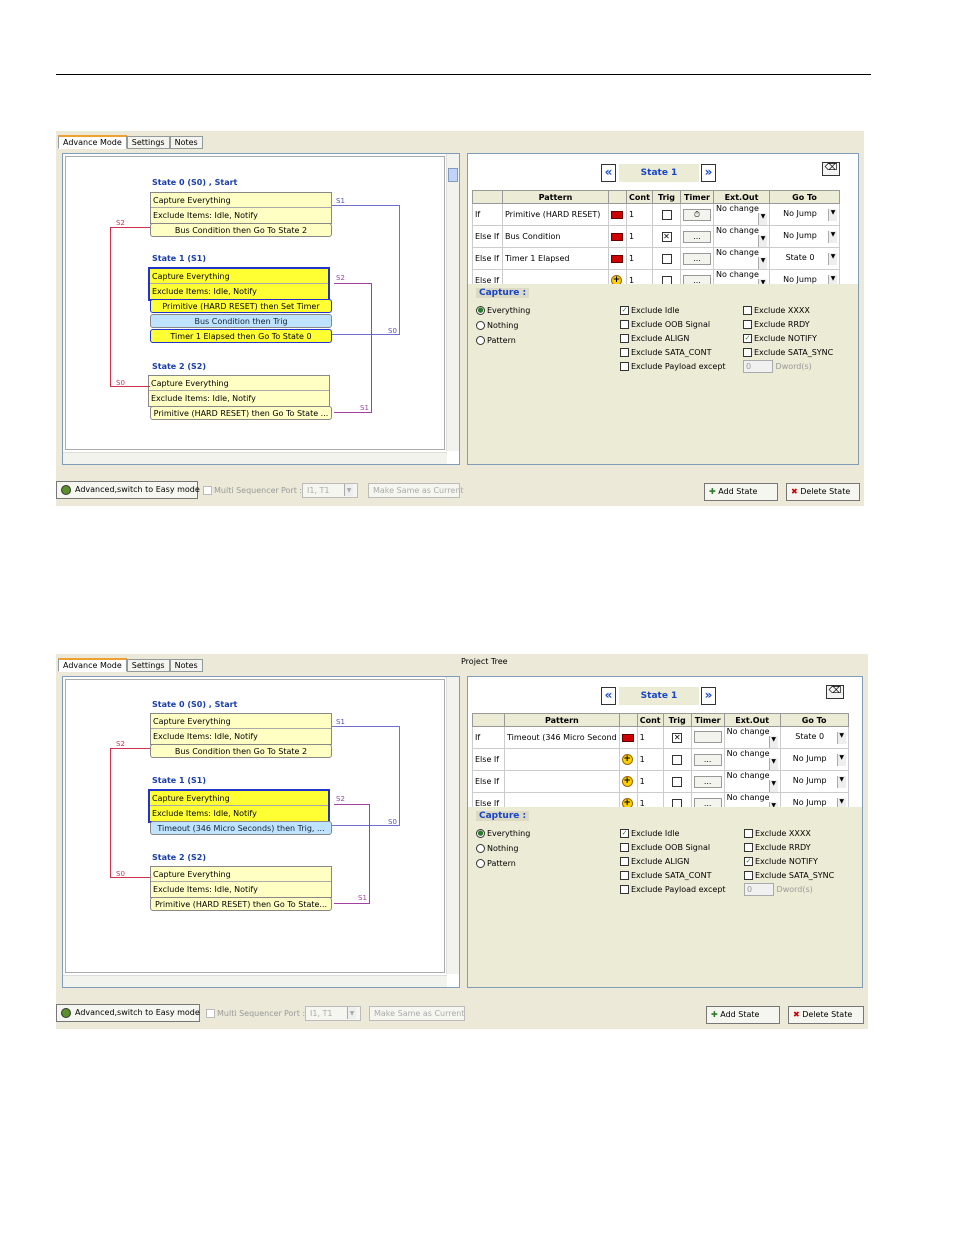  What do you see at coordinates (241, 306) in the screenshot?
I see `state-1-condition: Primitive (HARD RESET) then Set Timer` at bounding box center [241, 306].